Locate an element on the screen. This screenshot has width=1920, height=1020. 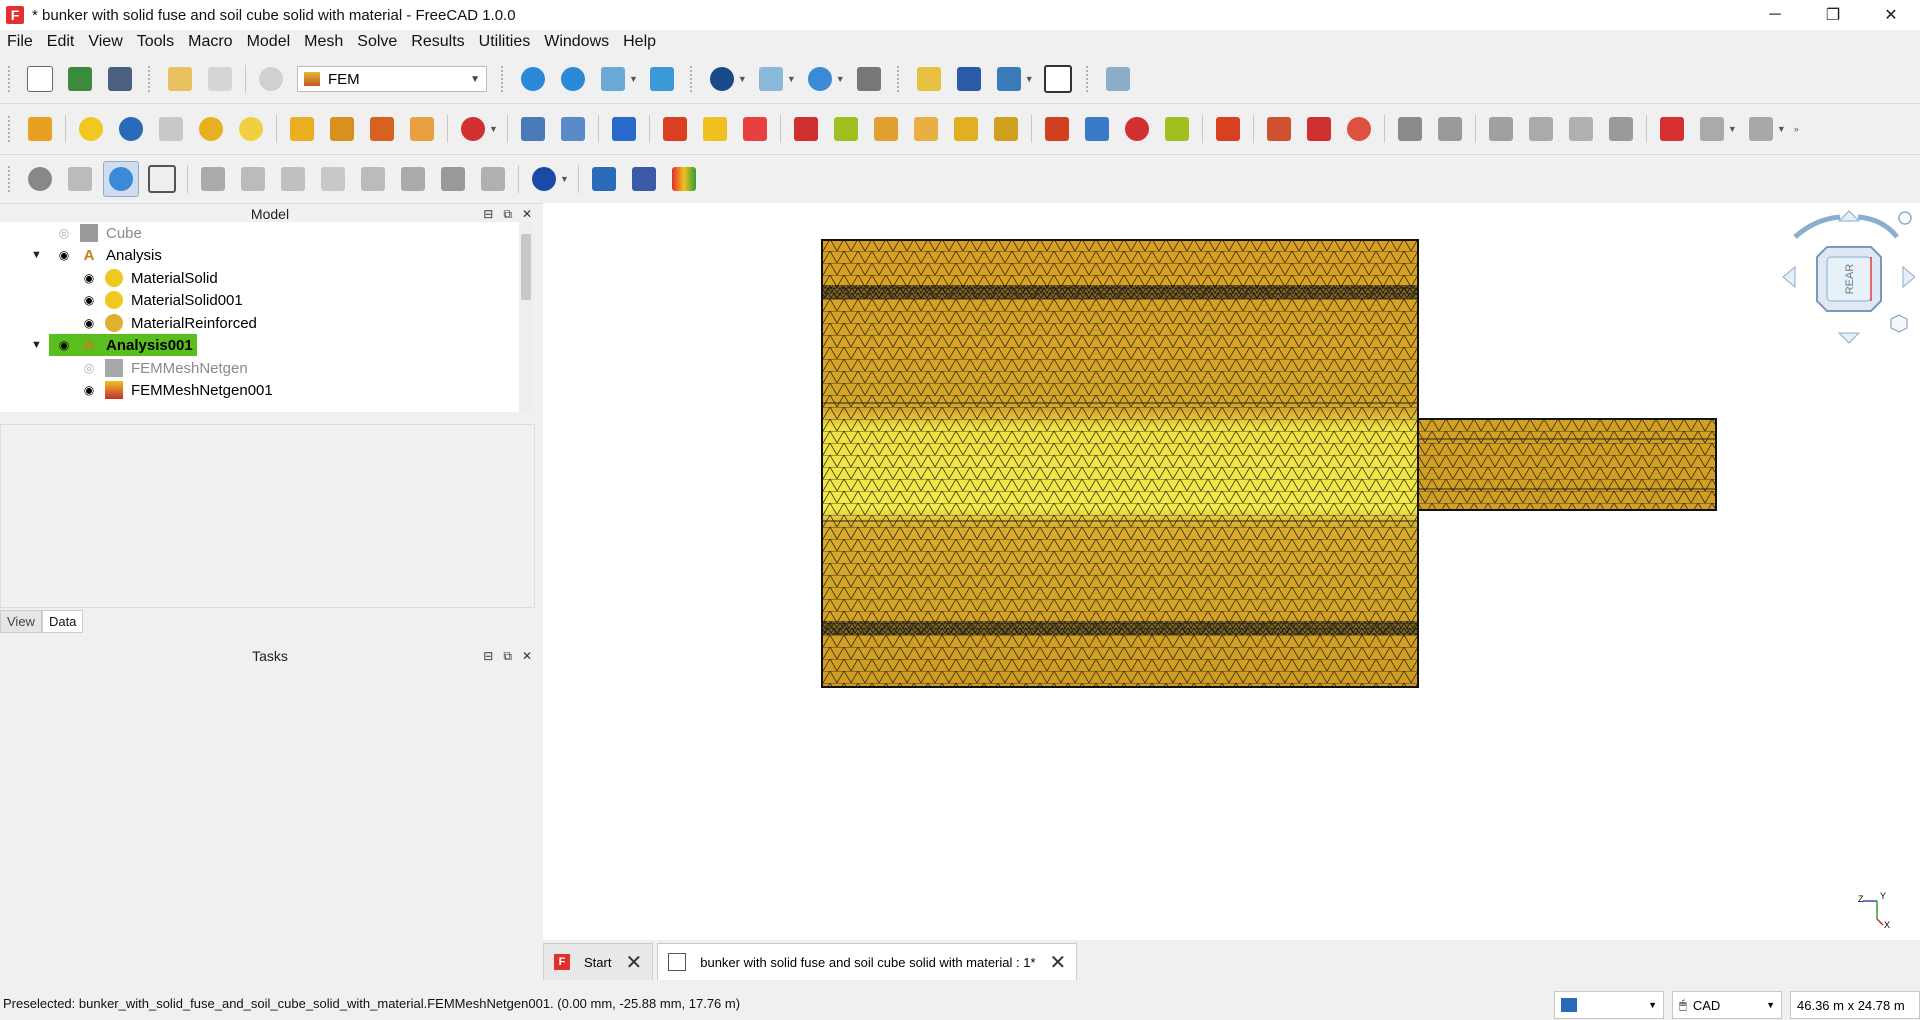
electric-button is located at coordinates (1228, 129).